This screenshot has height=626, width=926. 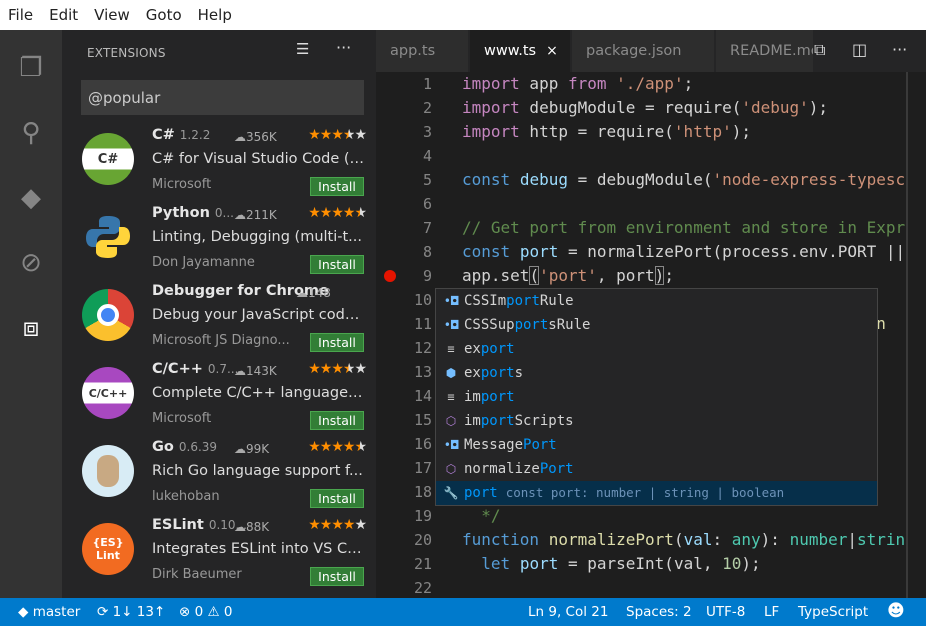 I want to click on code-token: debug, so click(x=543, y=179).